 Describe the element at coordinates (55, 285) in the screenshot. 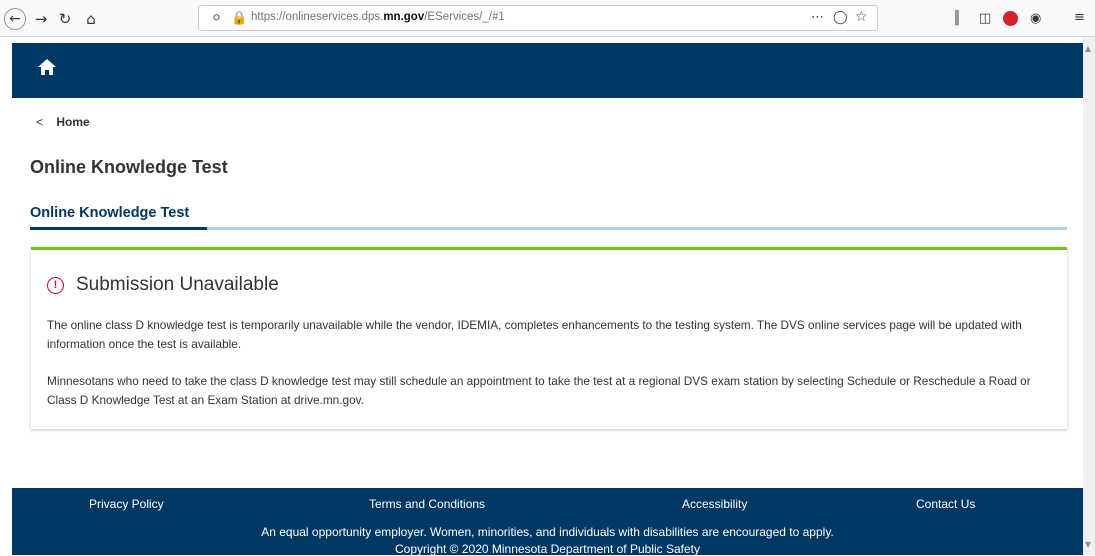

I see `alert-circle-icon: !` at that location.